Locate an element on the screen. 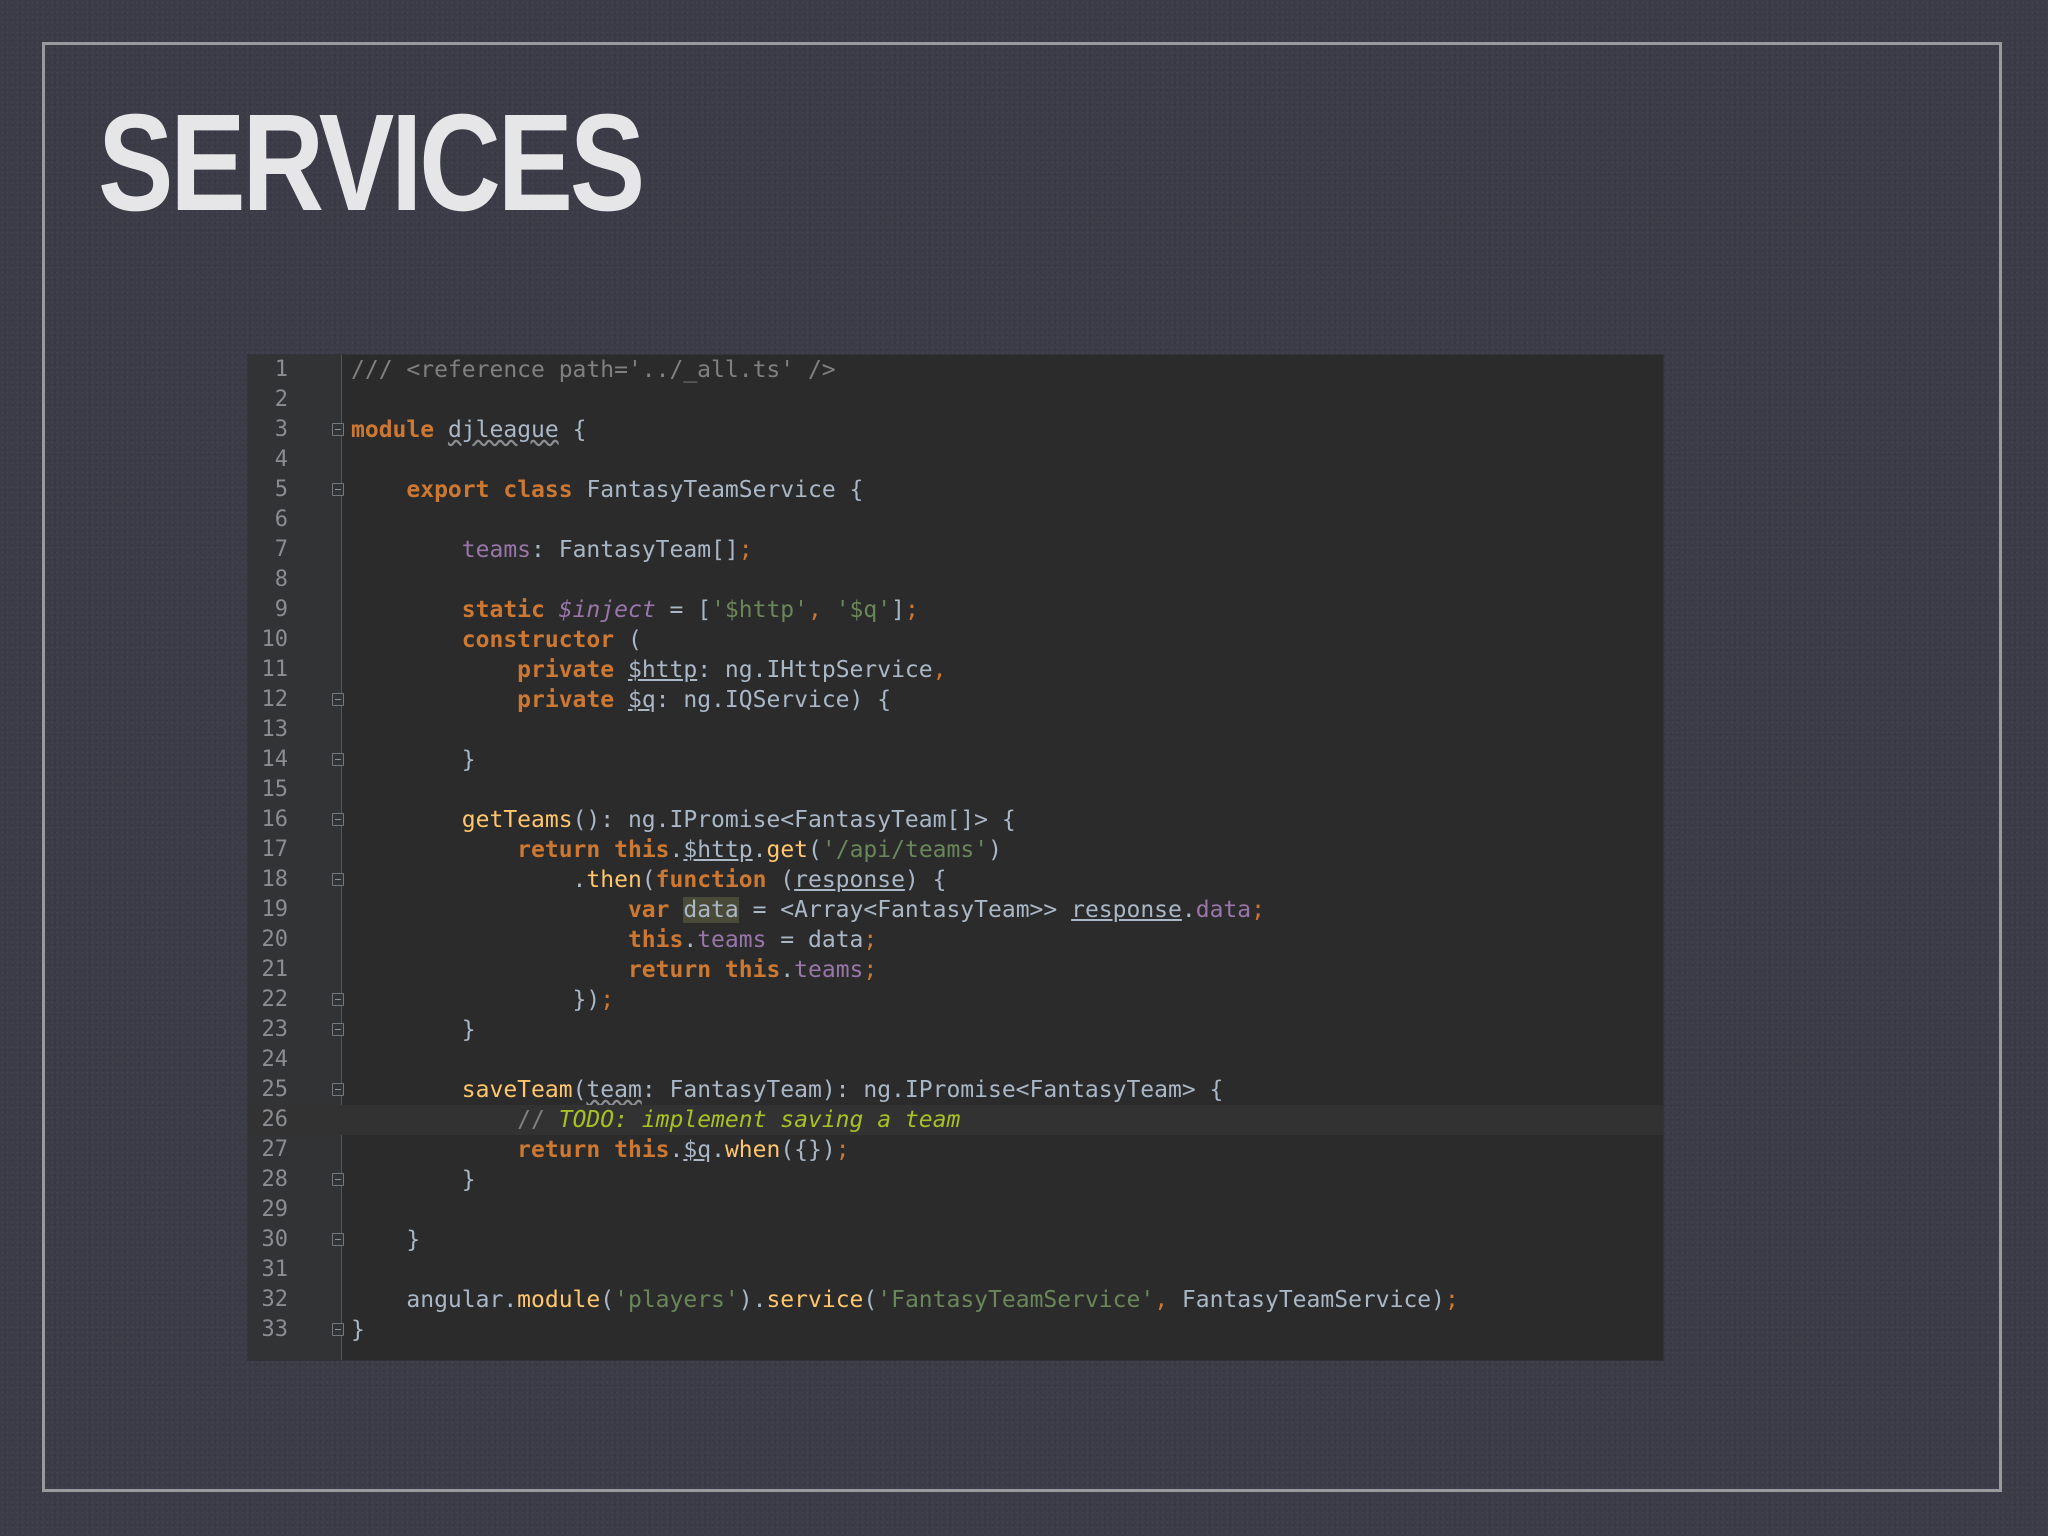 The image size is (2048, 1536). code-line: 20 this.teams = data; is located at coordinates (955, 940).